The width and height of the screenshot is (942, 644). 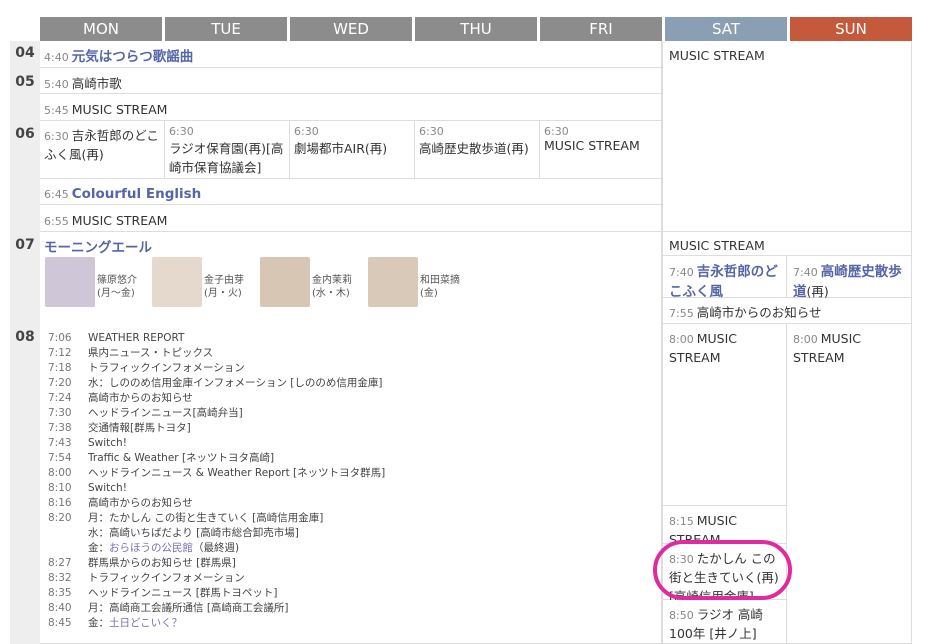 What do you see at coordinates (348, 518) in the screenshot?
I see `schedule-item: 8:20 月：たかしん この街と生きていく [高崎信用金庫]` at bounding box center [348, 518].